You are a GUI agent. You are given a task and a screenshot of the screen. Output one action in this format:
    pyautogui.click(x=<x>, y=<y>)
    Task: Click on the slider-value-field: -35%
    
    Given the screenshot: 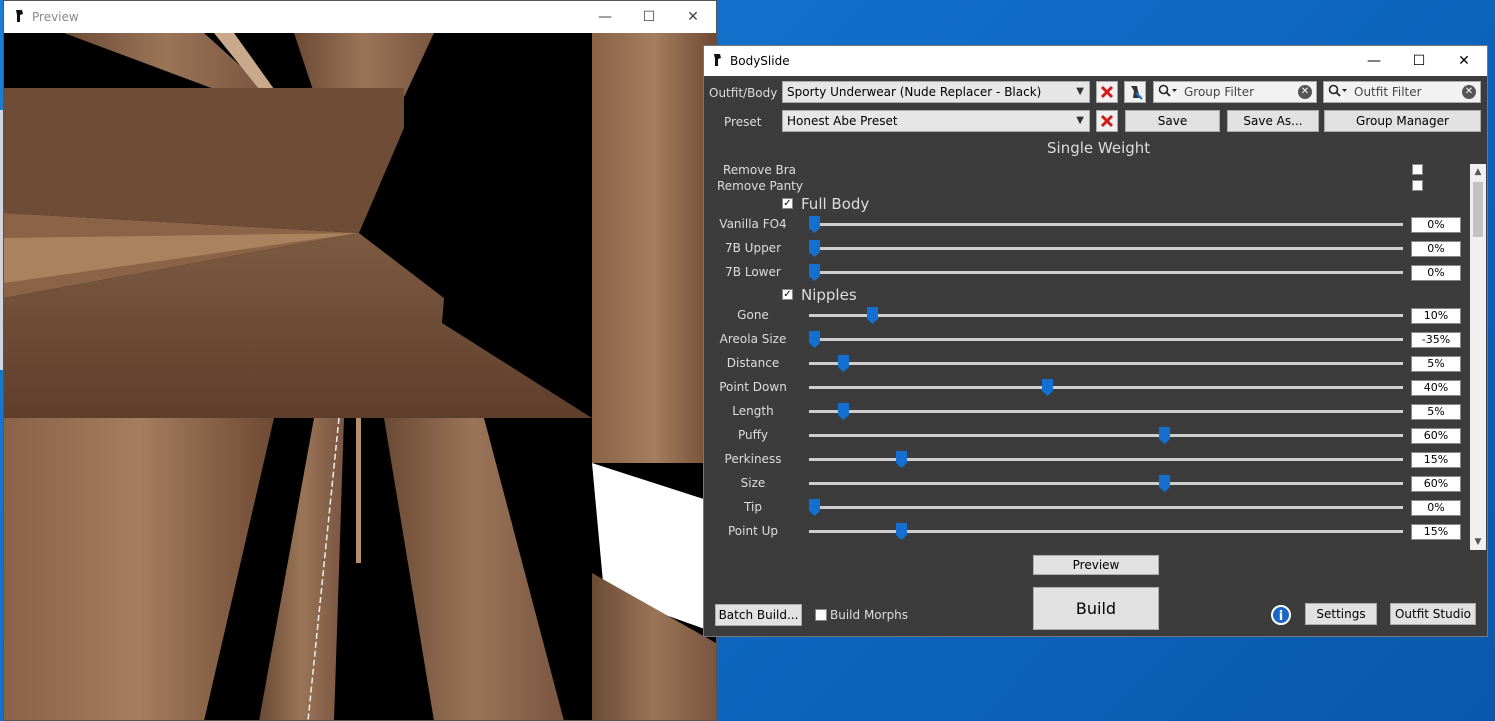 What is the action you would take?
    pyautogui.click(x=1436, y=340)
    